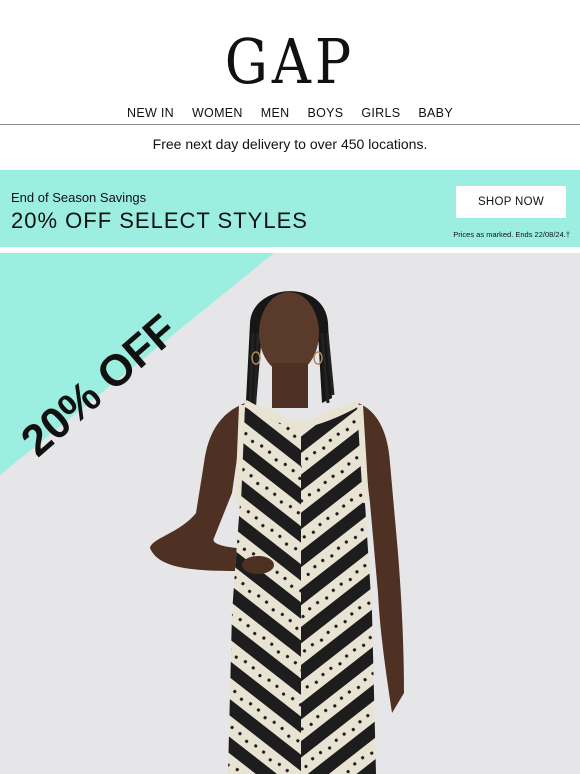 Image resolution: width=580 pixels, height=774 pixels. I want to click on promo-fine-print: Prices as marked. Ends 22/08/24.†, so click(511, 234).